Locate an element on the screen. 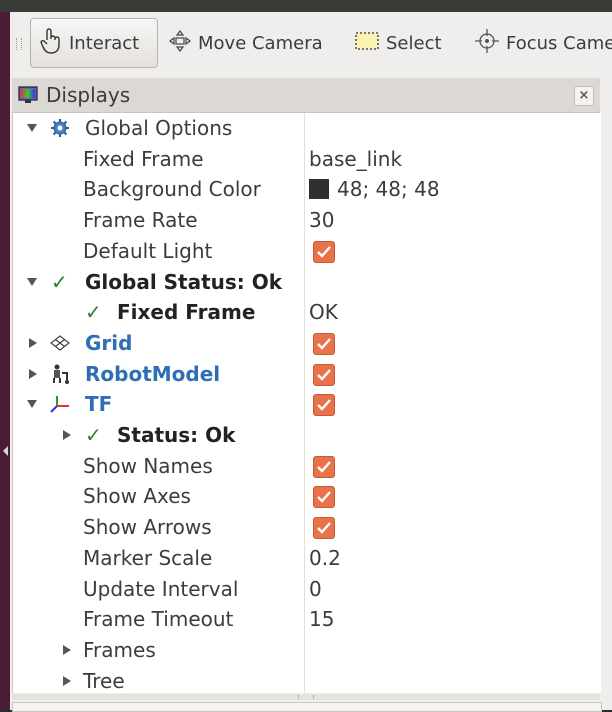 This screenshot has height=712, width=612. background-color-value: 48; 48; 48 is located at coordinates (374, 189).